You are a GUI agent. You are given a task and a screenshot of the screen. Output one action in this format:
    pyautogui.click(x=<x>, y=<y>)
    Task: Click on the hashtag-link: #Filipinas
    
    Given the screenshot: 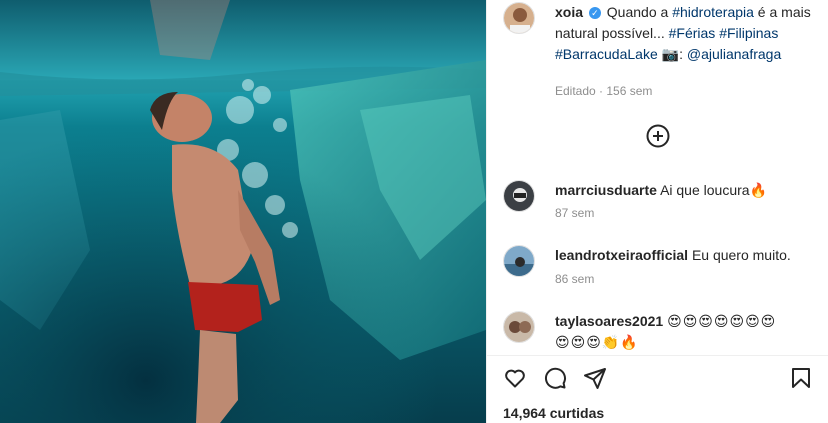 What is the action you would take?
    pyautogui.click(x=748, y=33)
    